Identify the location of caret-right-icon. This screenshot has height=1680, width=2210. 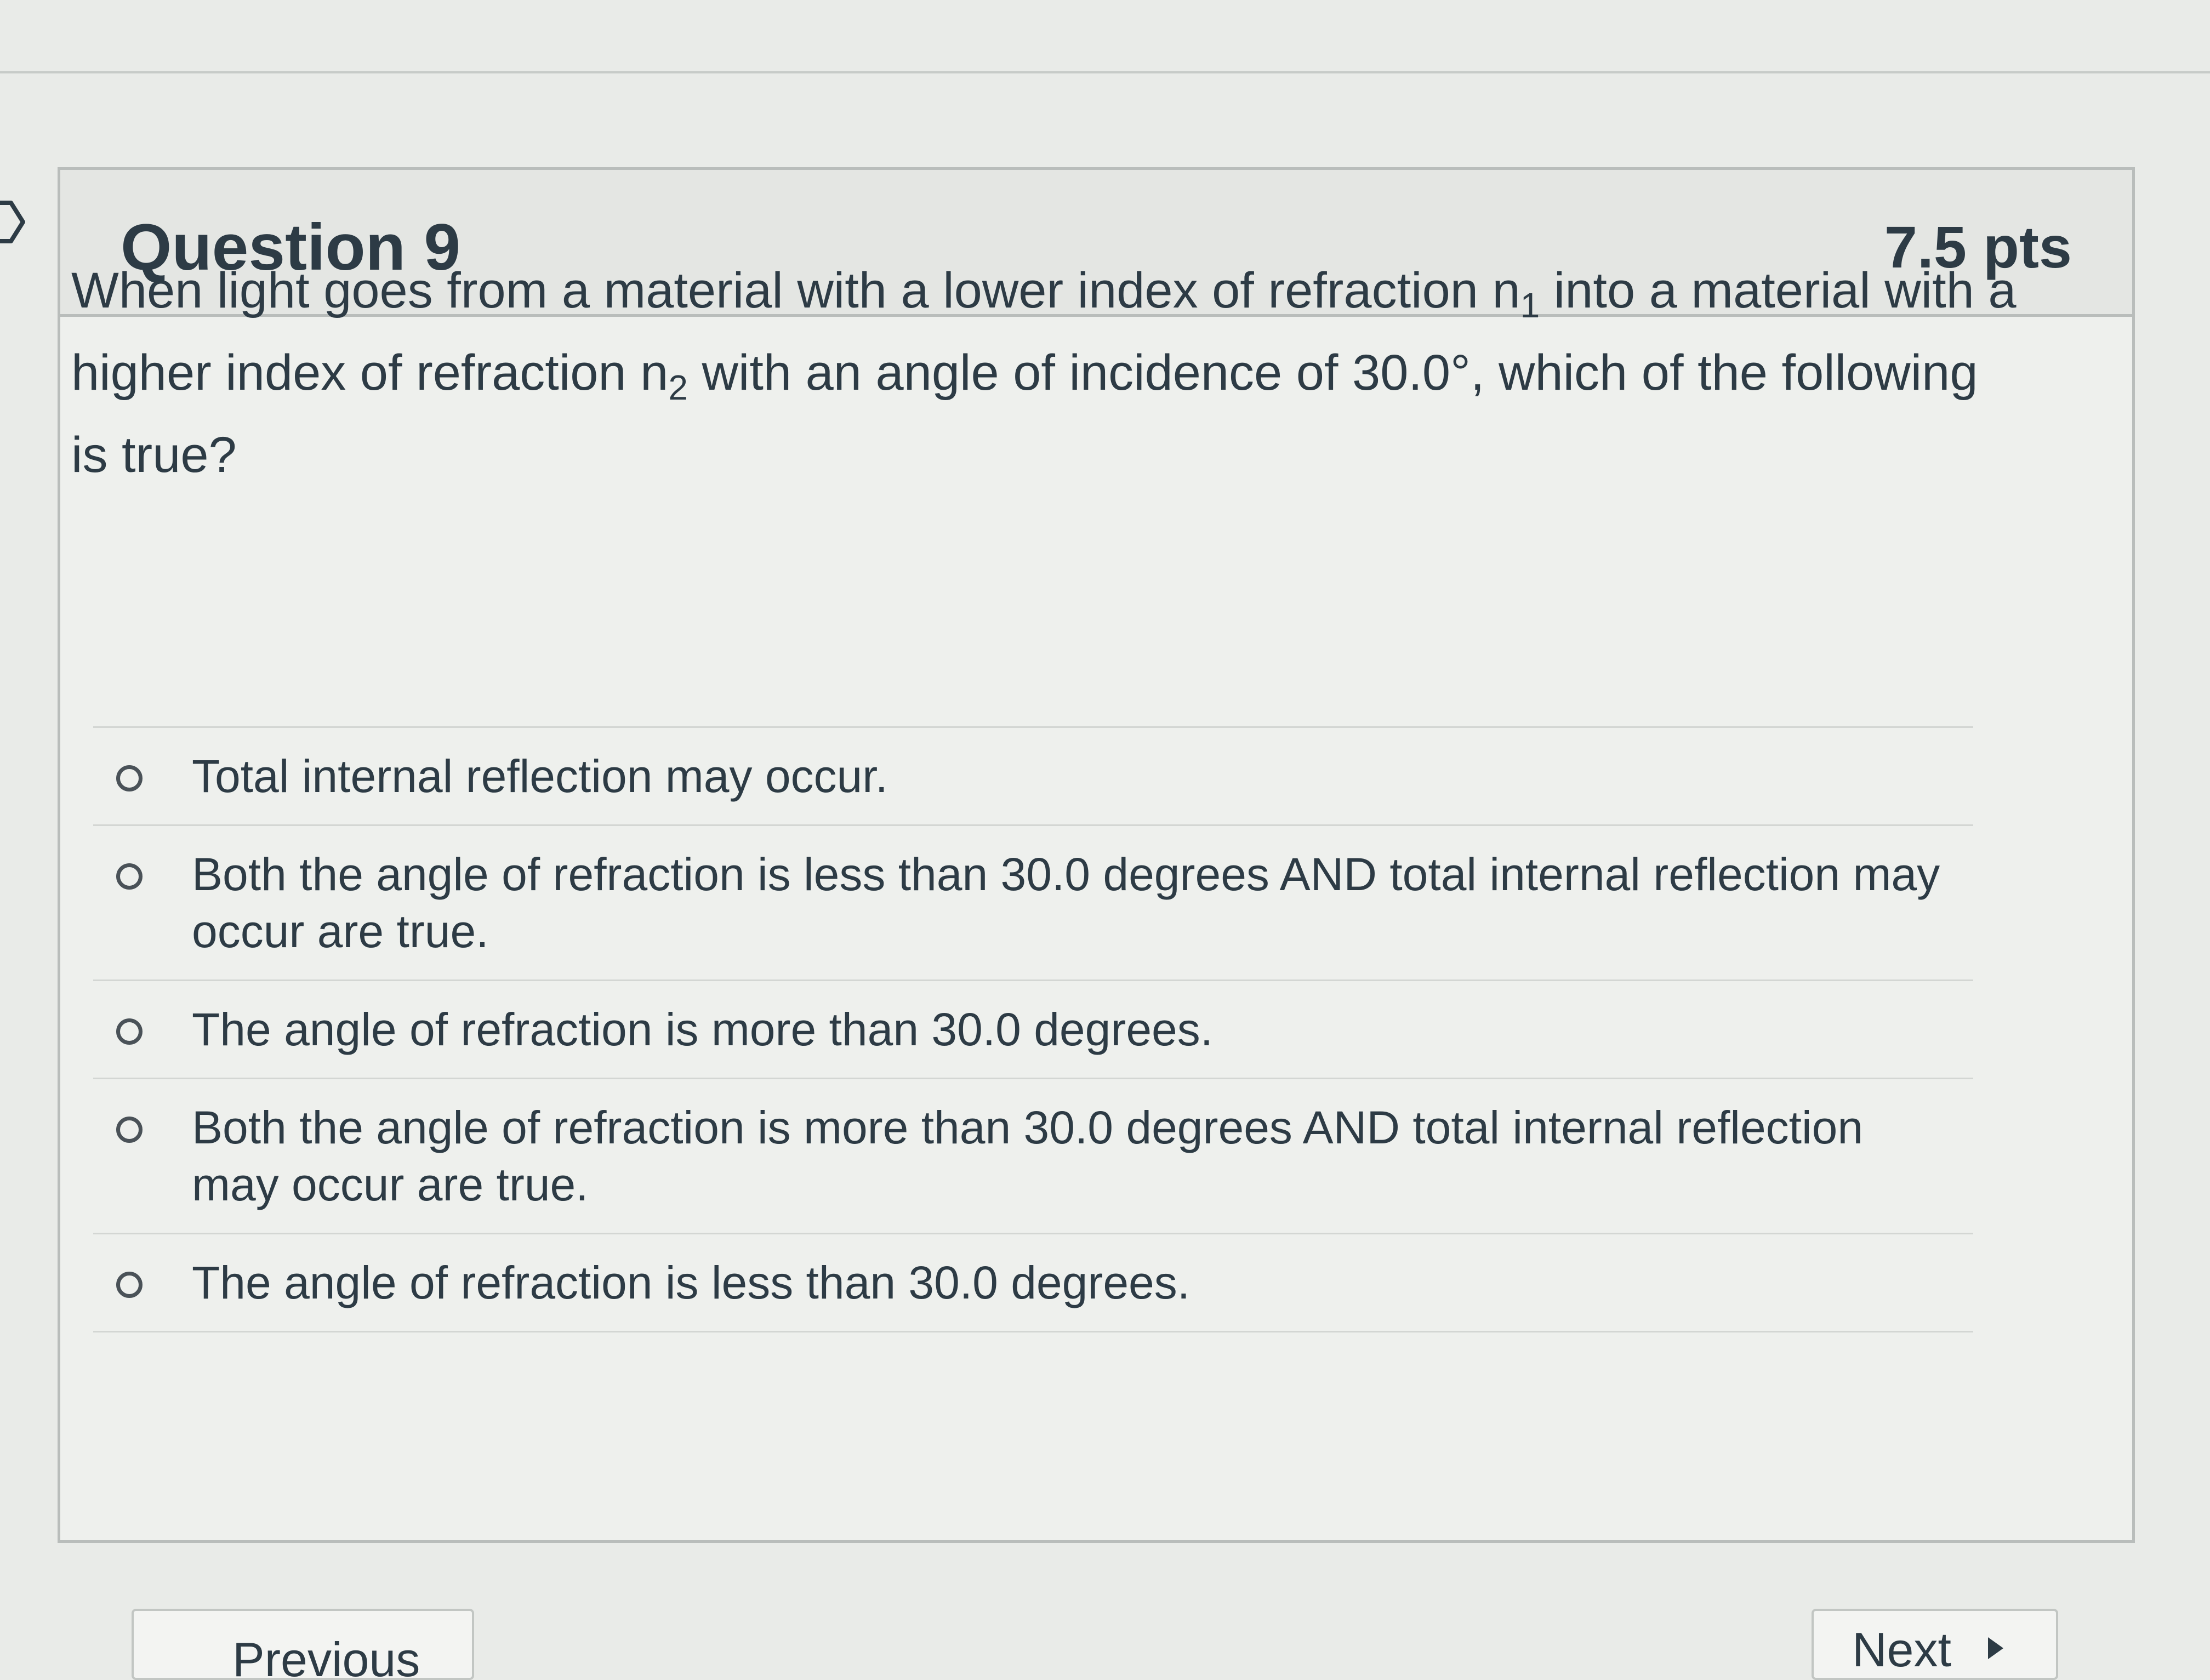
(1995, 1648).